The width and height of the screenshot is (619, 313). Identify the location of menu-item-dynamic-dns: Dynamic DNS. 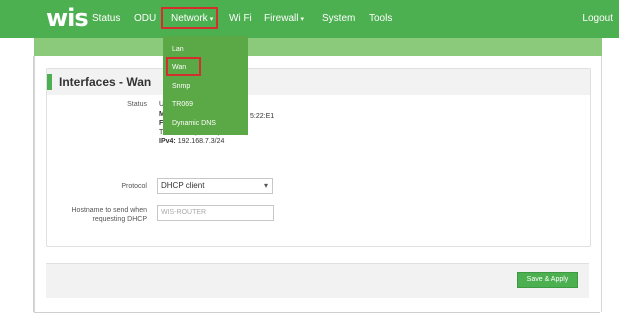
(194, 123).